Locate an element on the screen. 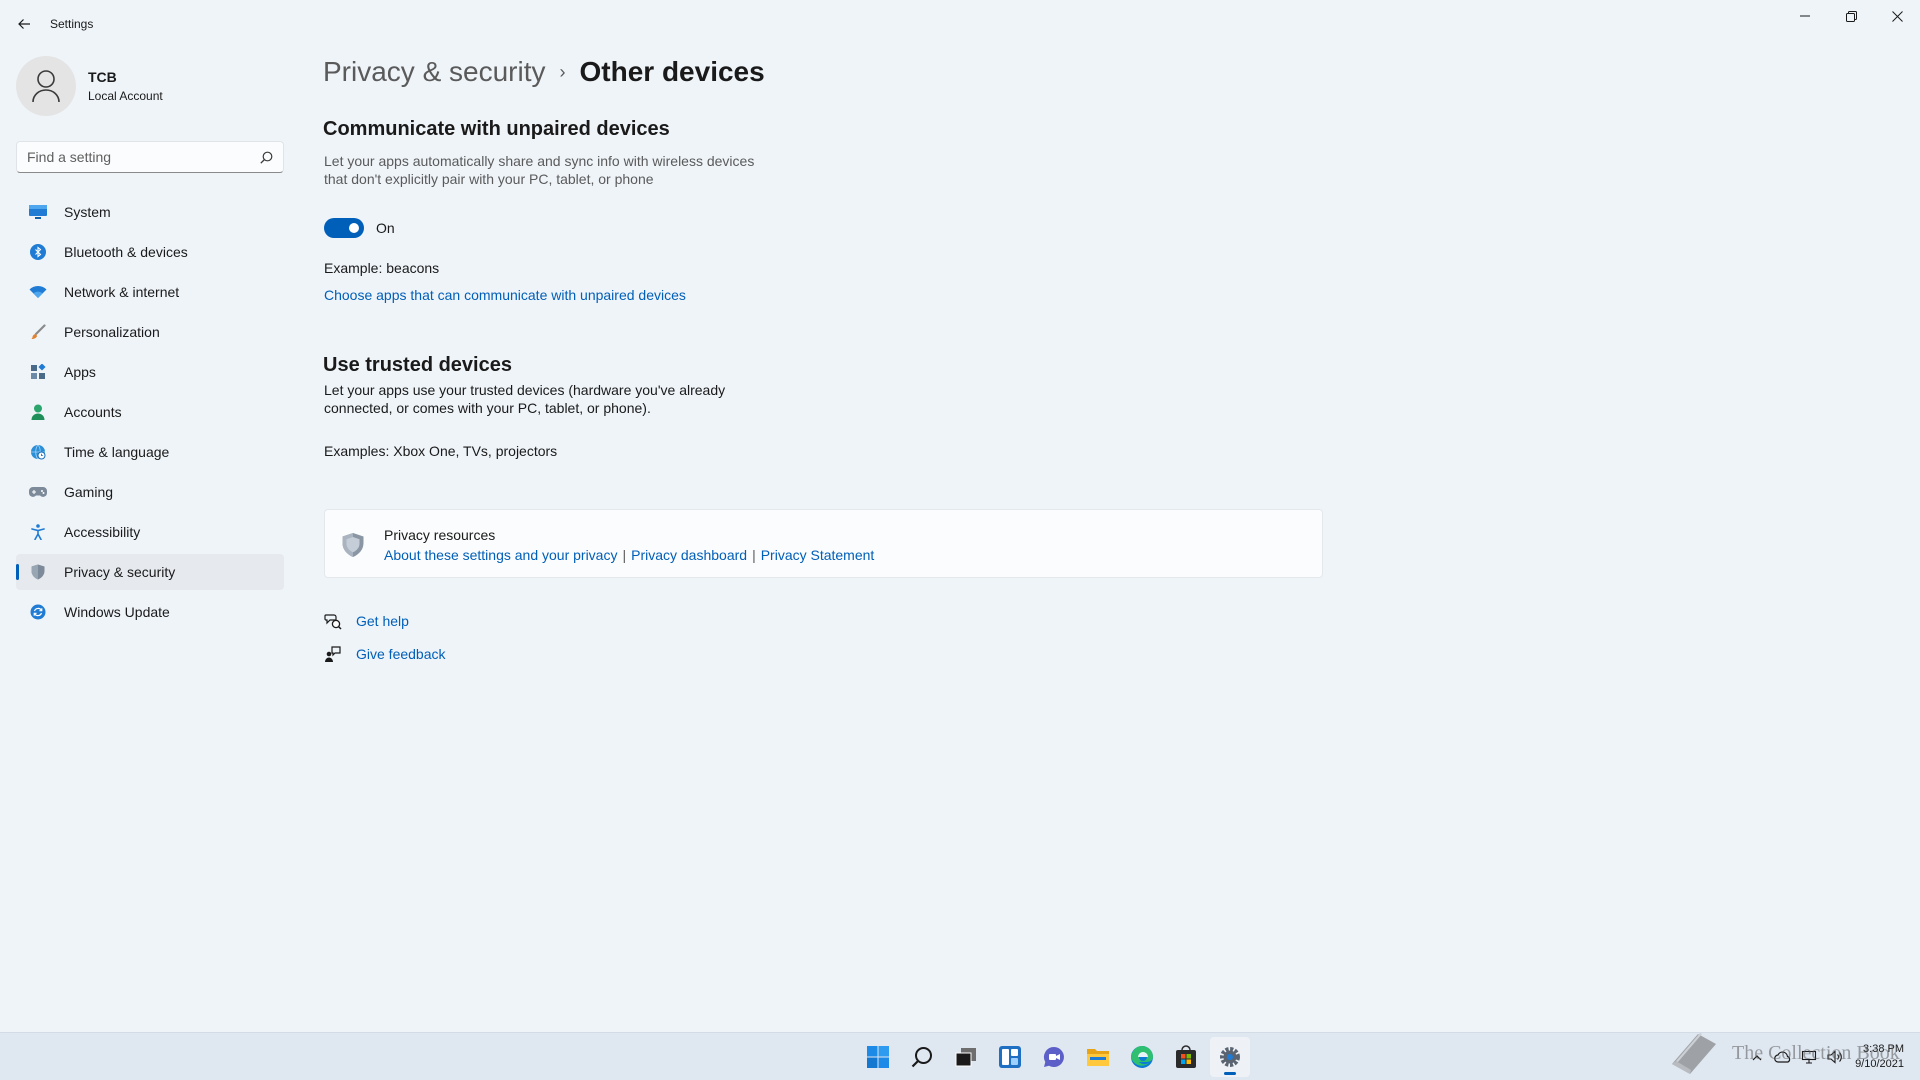 Image resolution: width=1920 pixels, height=1080 pixels. sidebar-item-label: Time & language is located at coordinates (117, 452).